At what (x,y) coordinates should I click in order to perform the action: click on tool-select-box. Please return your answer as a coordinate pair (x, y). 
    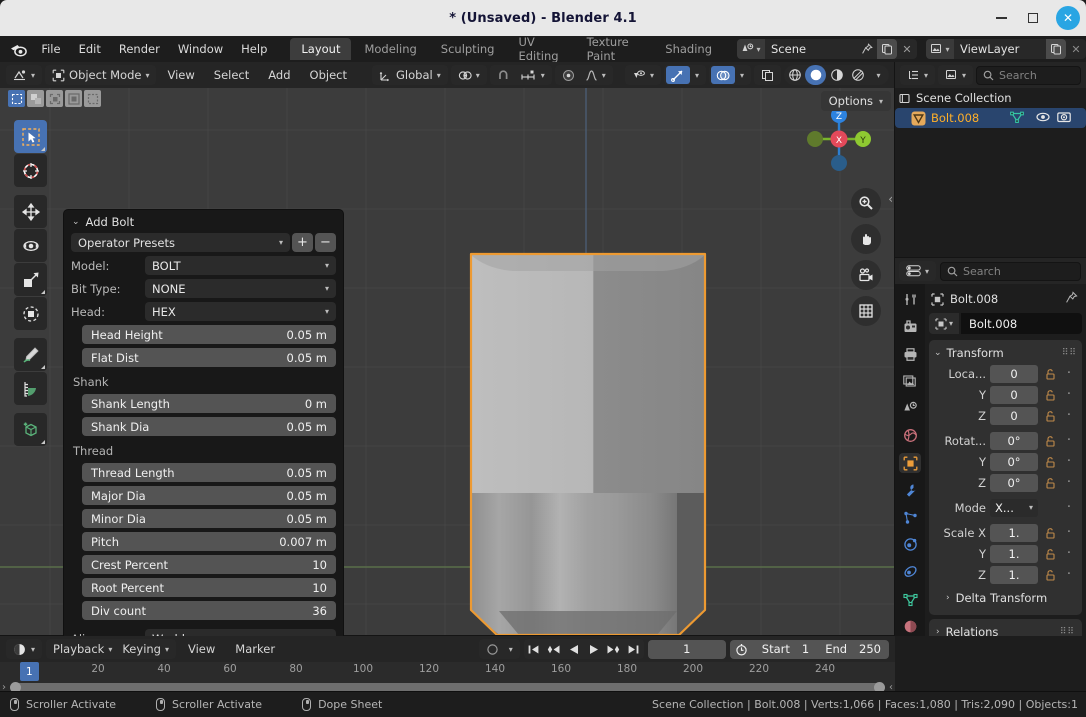
    Looking at the image, I should click on (30, 136).